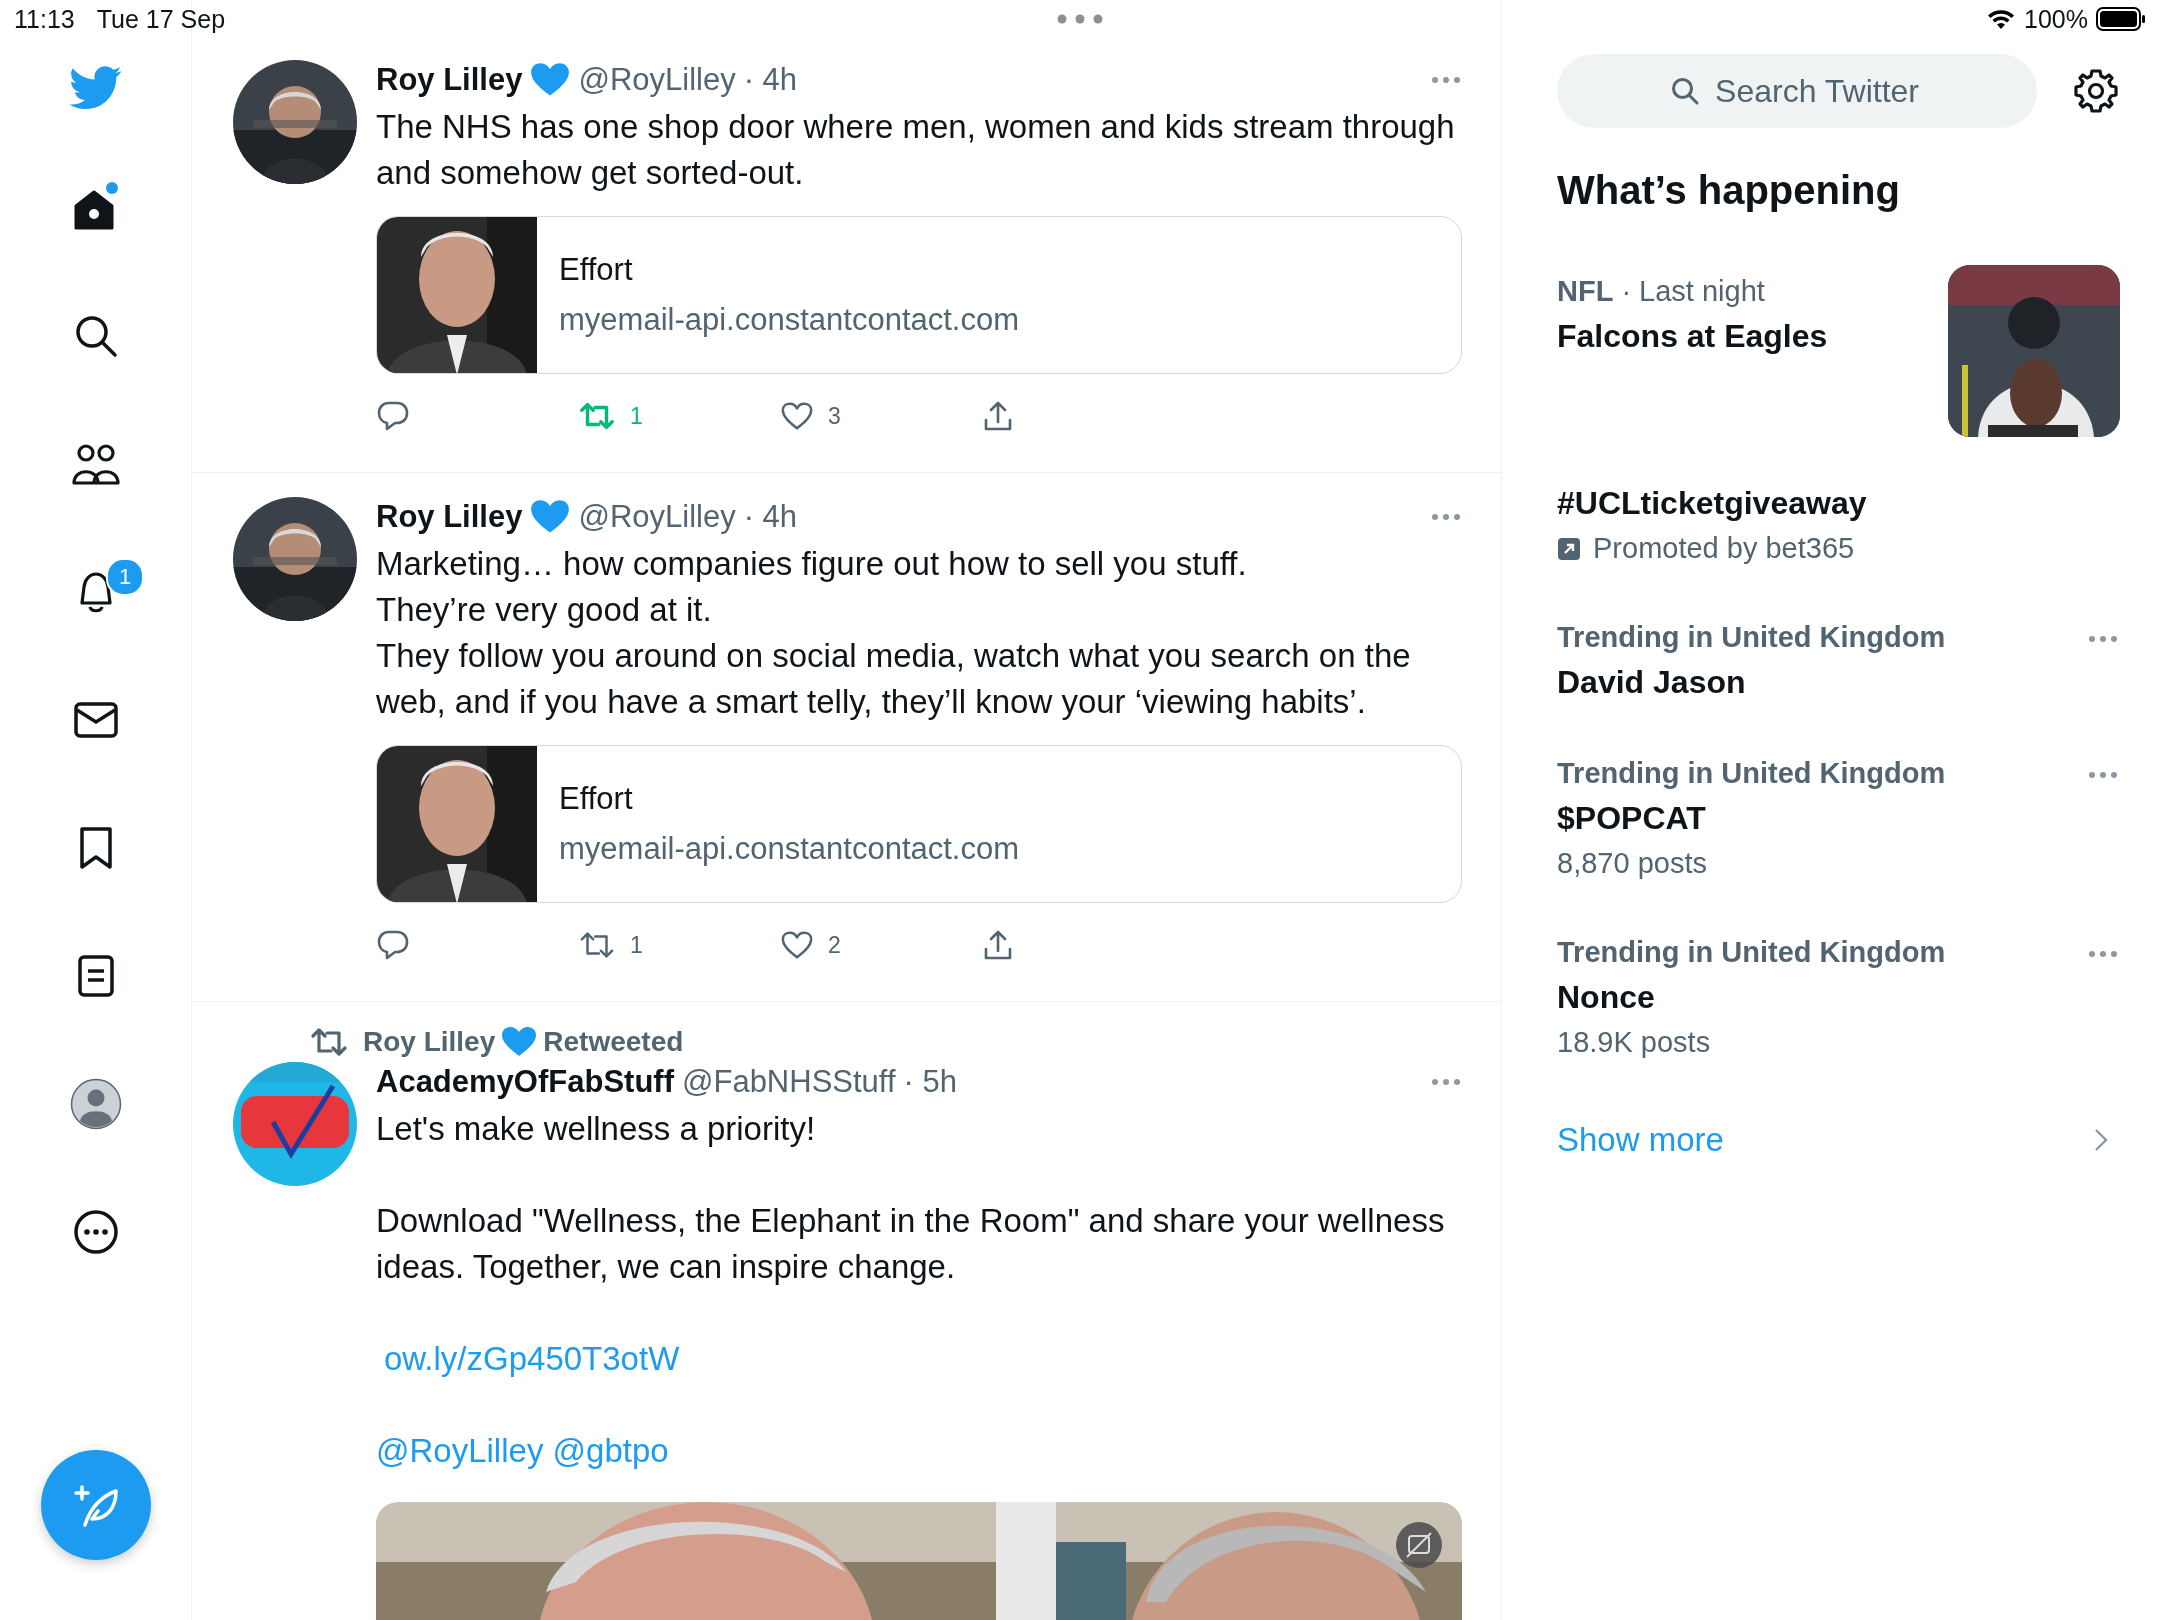  Describe the element at coordinates (2096, 91) in the screenshot. I see `settings-icon` at that location.